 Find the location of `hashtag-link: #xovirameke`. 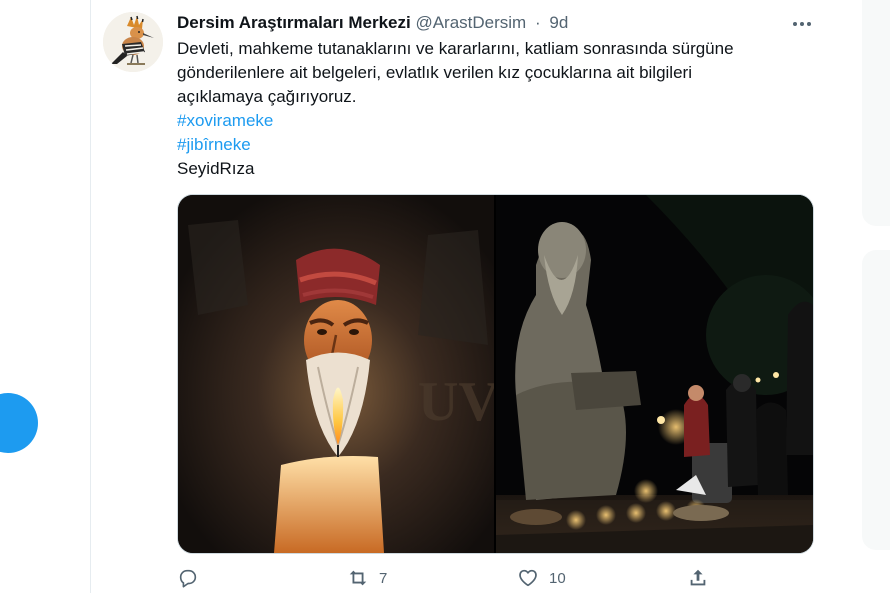

hashtag-link: #xovirameke is located at coordinates (497, 121).